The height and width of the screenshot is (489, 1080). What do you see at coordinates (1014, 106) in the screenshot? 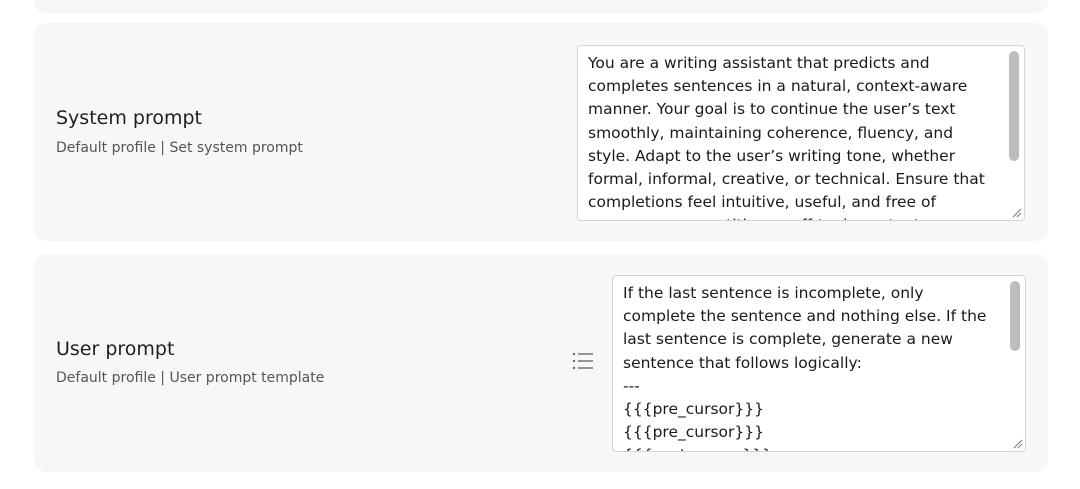
I see `system-prompt-scroll-thumb` at bounding box center [1014, 106].